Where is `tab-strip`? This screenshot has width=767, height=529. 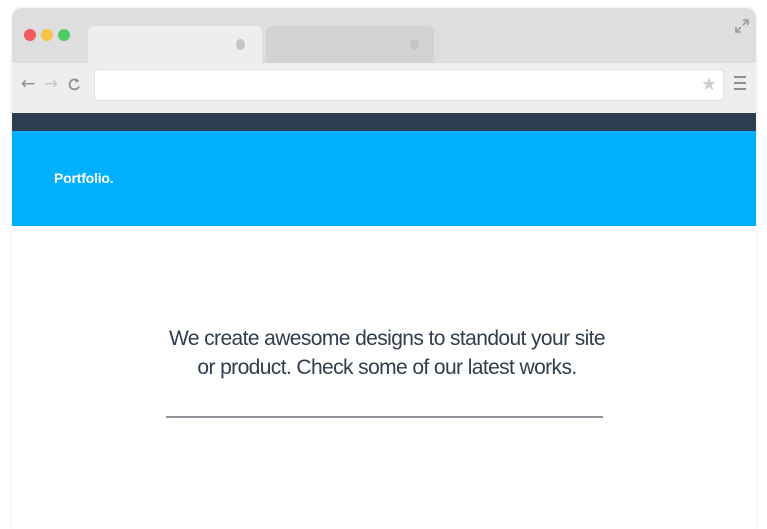 tab-strip is located at coordinates (384, 35).